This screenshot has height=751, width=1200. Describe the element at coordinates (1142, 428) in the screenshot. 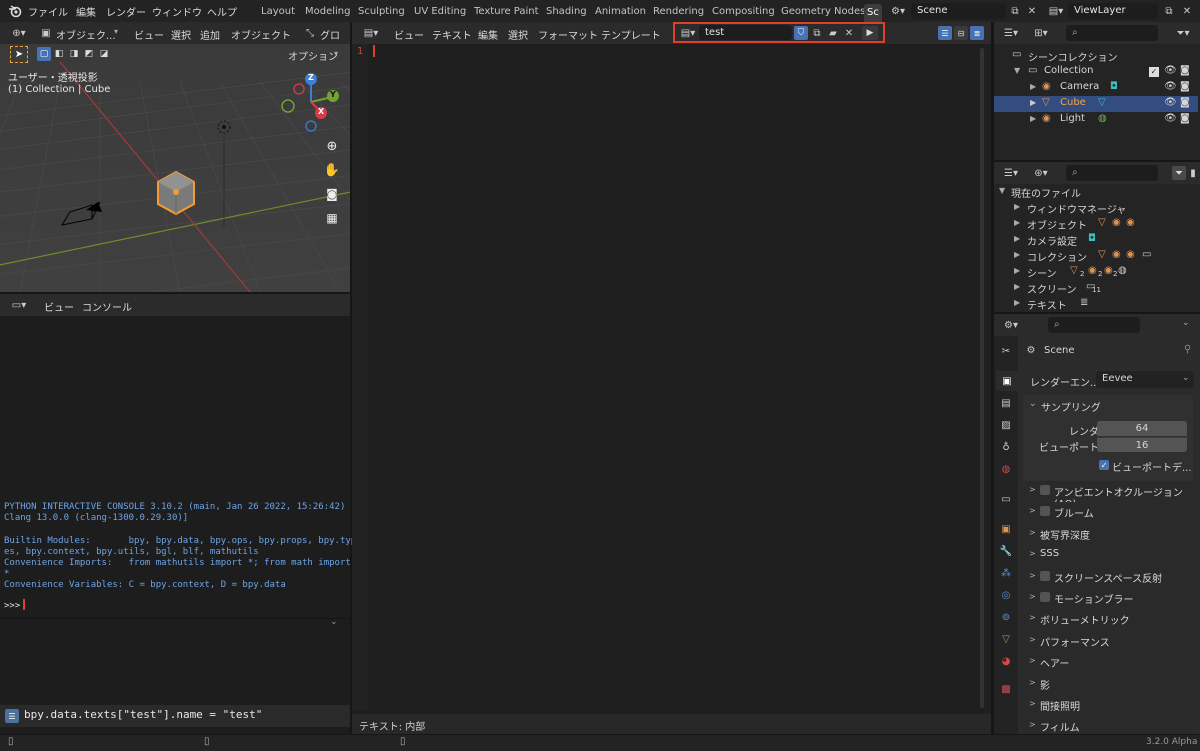

I see `render-samples-field: 64` at that location.